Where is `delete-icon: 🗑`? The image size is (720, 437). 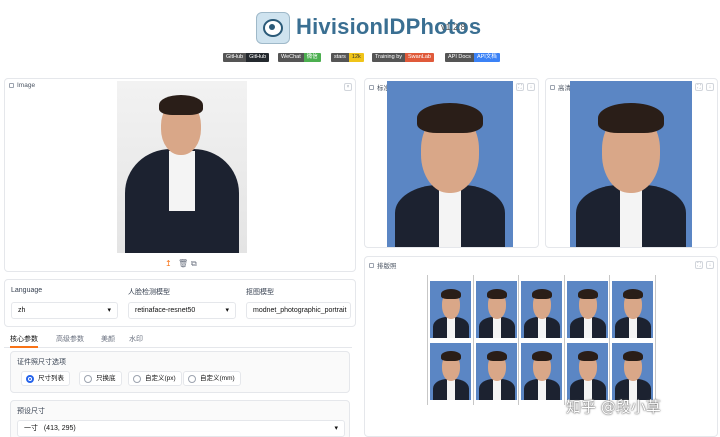 delete-icon: 🗑 is located at coordinates (183, 263).